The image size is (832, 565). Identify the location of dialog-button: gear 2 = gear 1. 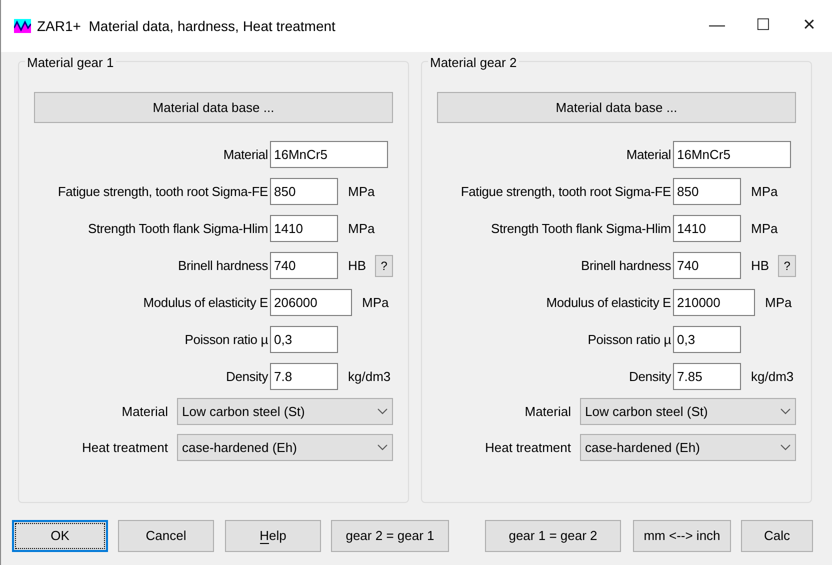
(390, 536).